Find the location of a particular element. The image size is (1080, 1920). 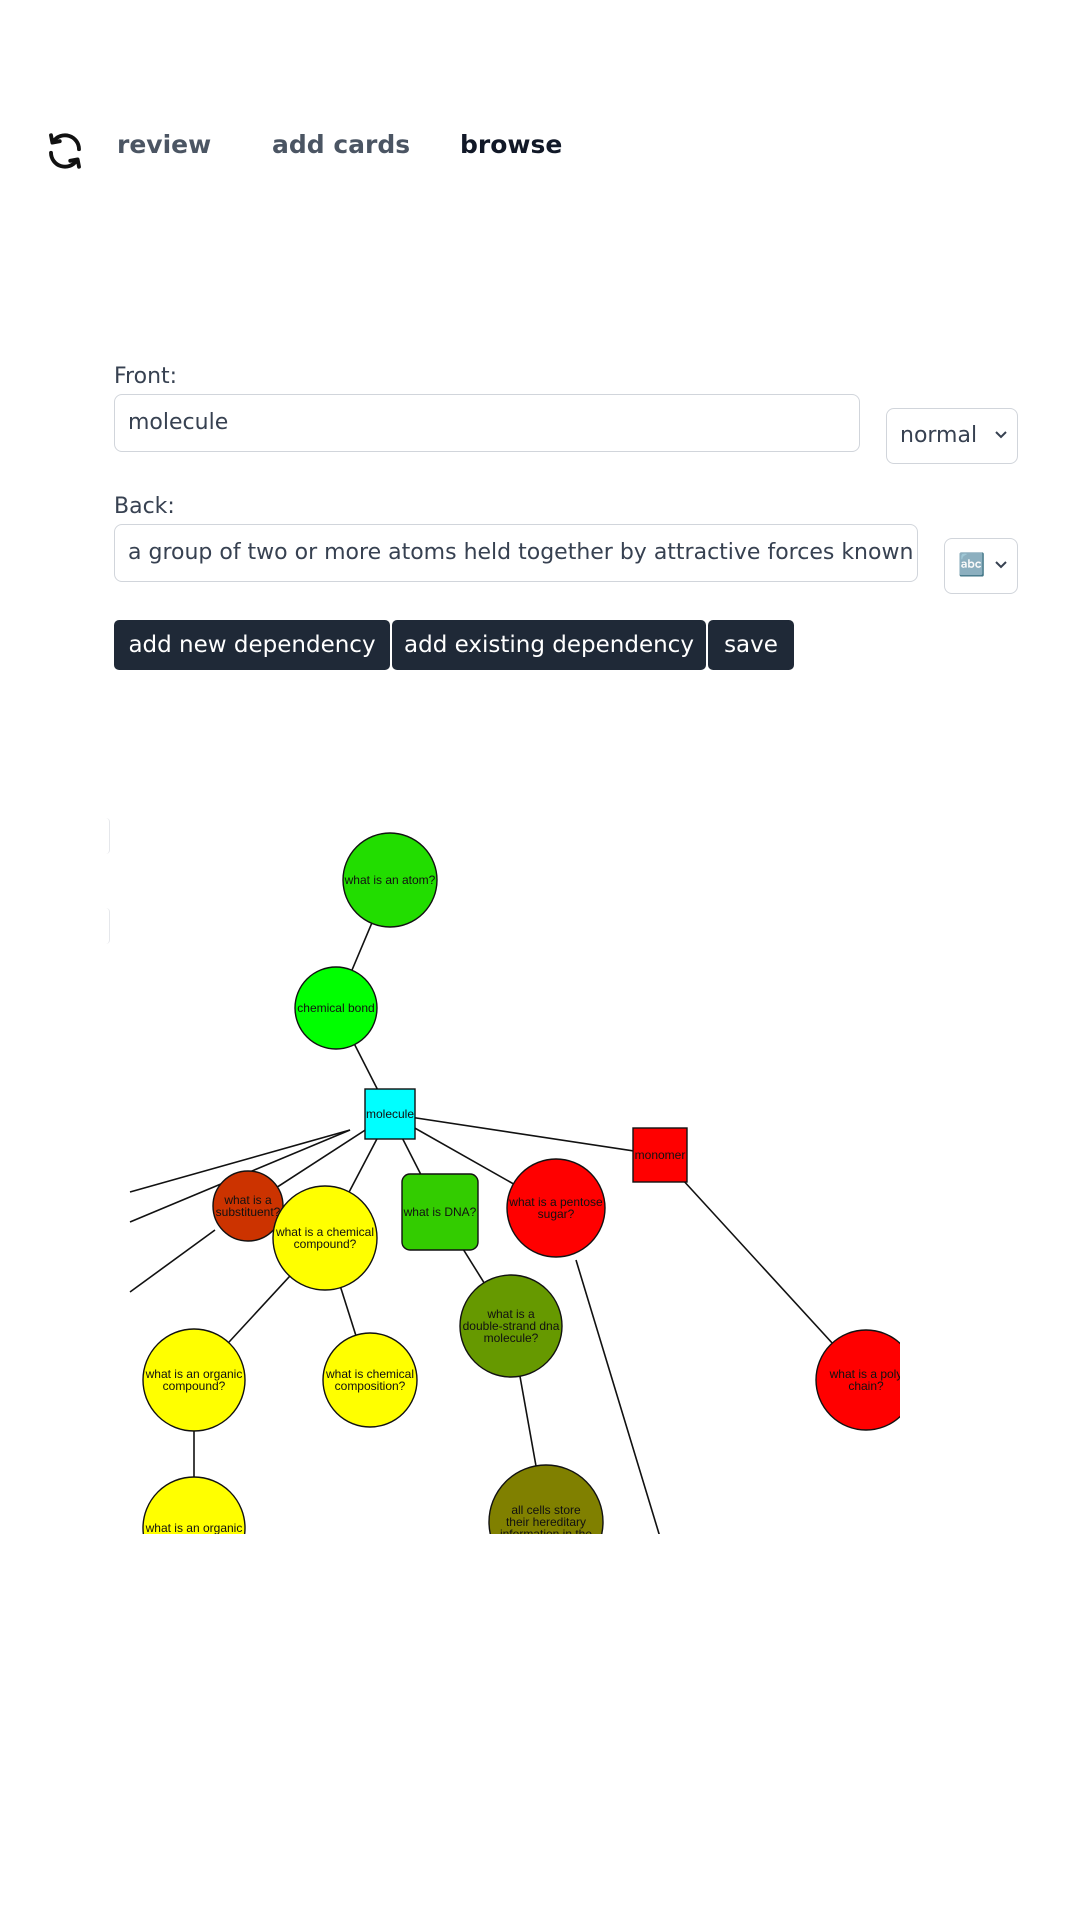

graph-node-label: monomer is located at coordinates (660, 1155).